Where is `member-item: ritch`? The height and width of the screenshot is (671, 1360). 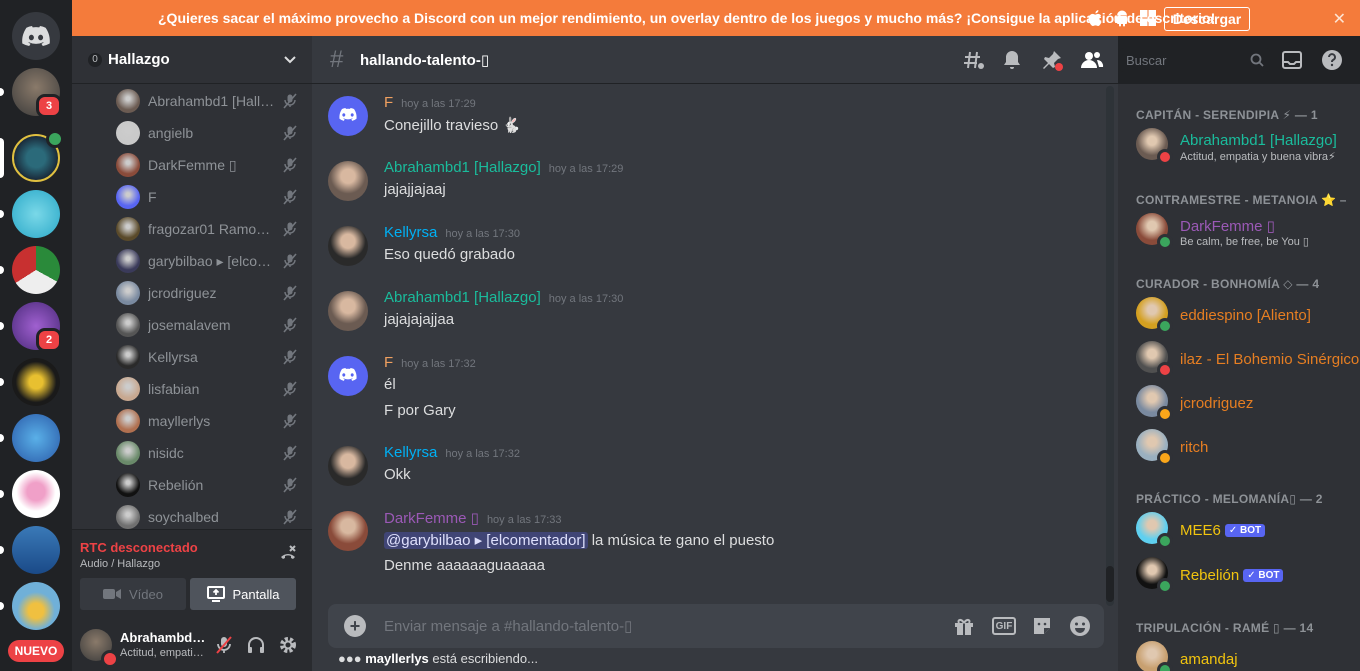 member-item: ritch is located at coordinates (1248, 446).